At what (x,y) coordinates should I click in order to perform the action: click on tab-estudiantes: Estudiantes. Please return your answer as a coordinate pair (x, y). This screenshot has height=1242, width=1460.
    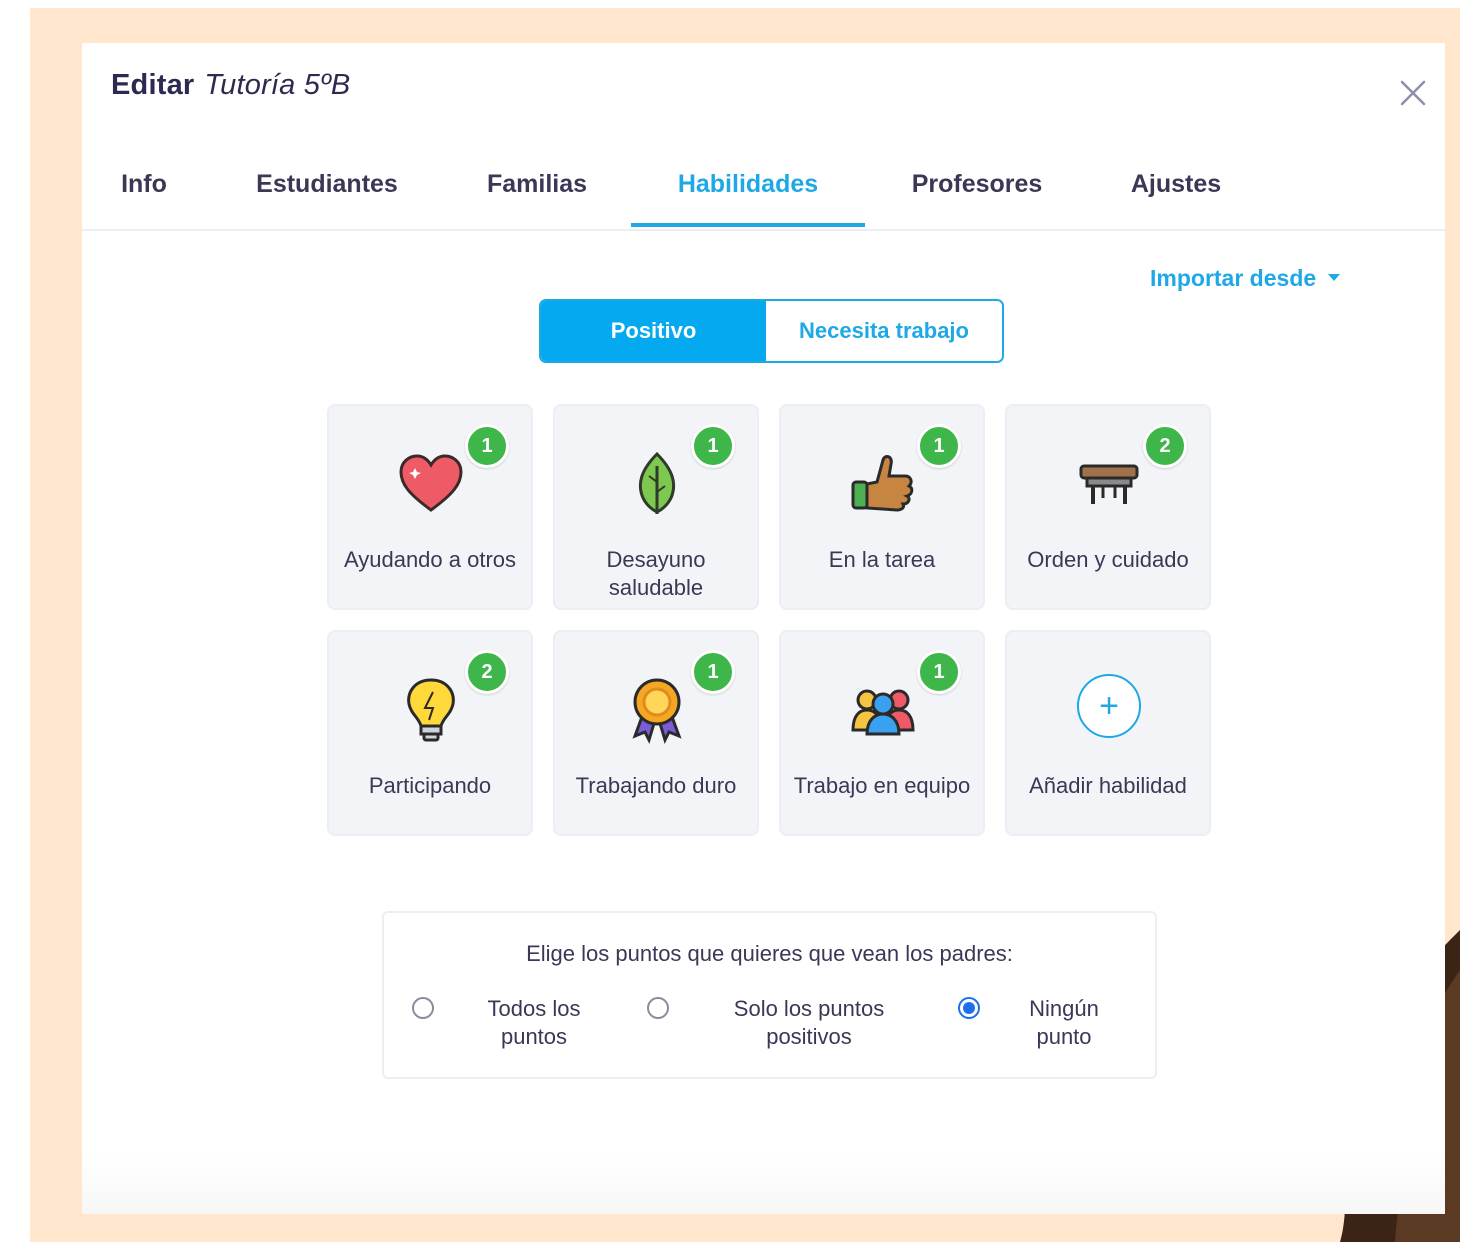
    Looking at the image, I should click on (327, 190).